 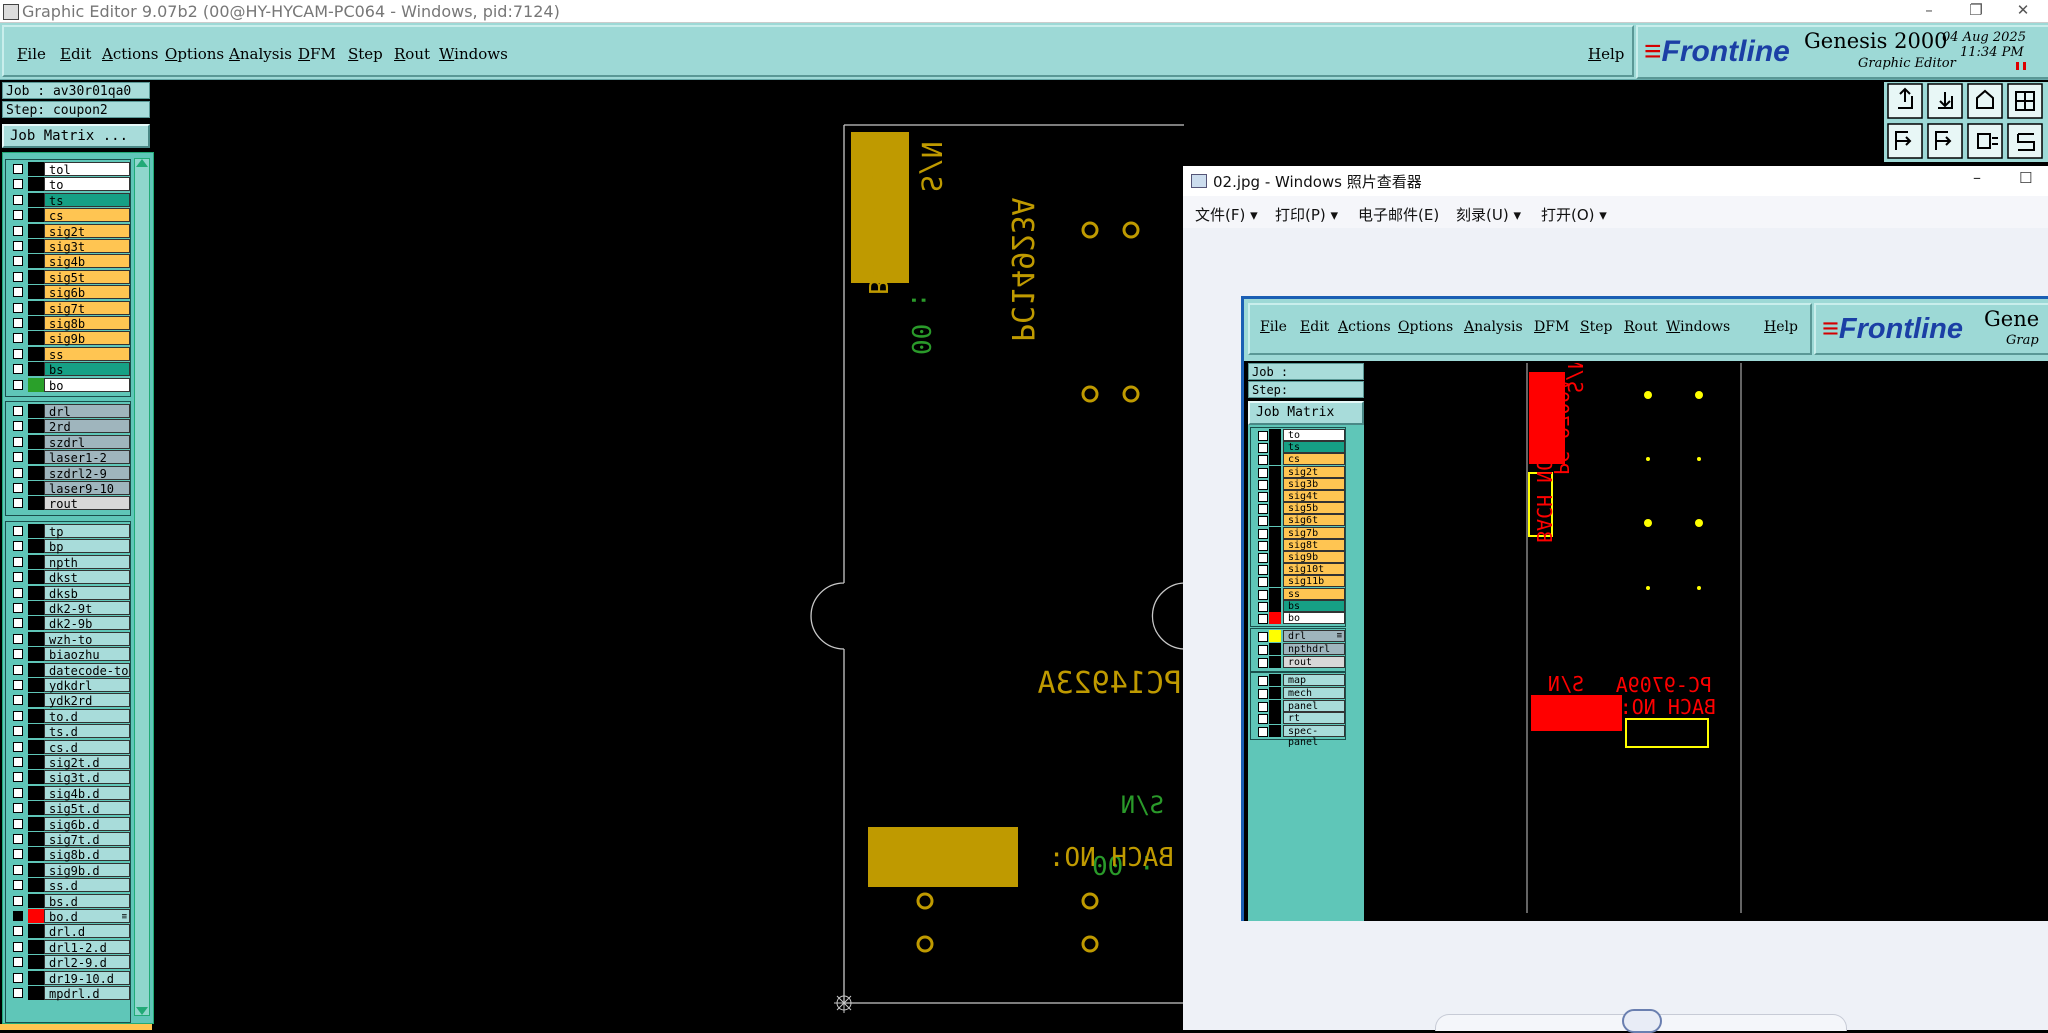 I want to click on layer-name: sig9b, so click(x=1314, y=557).